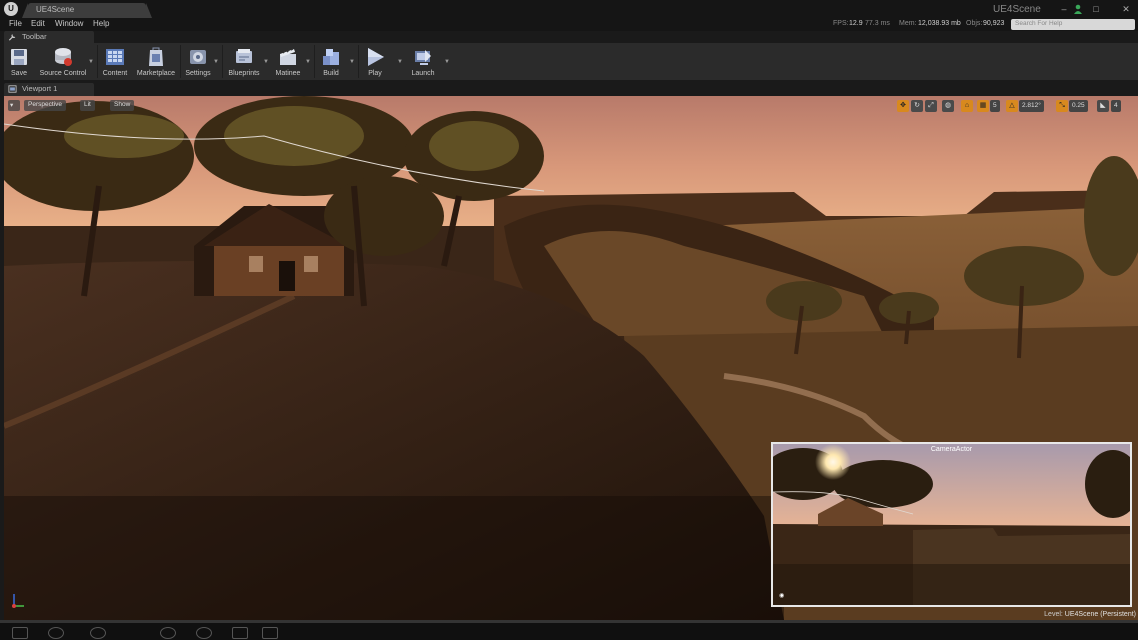 Image resolution: width=1138 pixels, height=640 pixels. Describe the element at coordinates (995, 106) in the screenshot. I see `grid-snap-value: 5` at that location.